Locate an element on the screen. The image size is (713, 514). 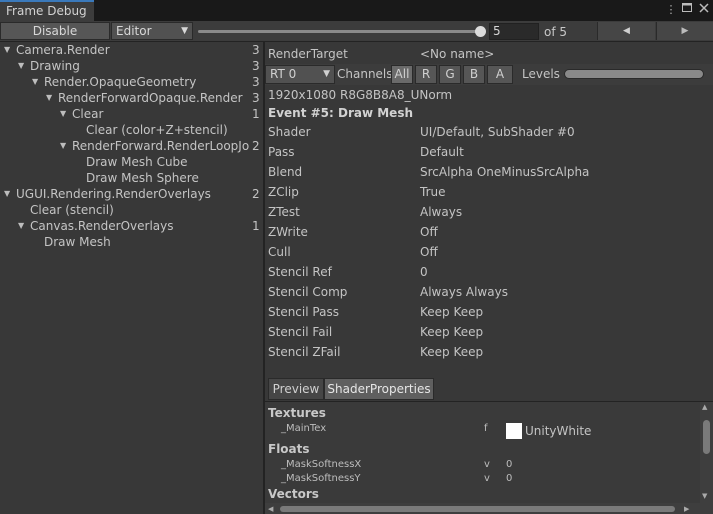
tree-item: ▼ Render.OpaqueGeometry 3 is located at coordinates (131, 82).